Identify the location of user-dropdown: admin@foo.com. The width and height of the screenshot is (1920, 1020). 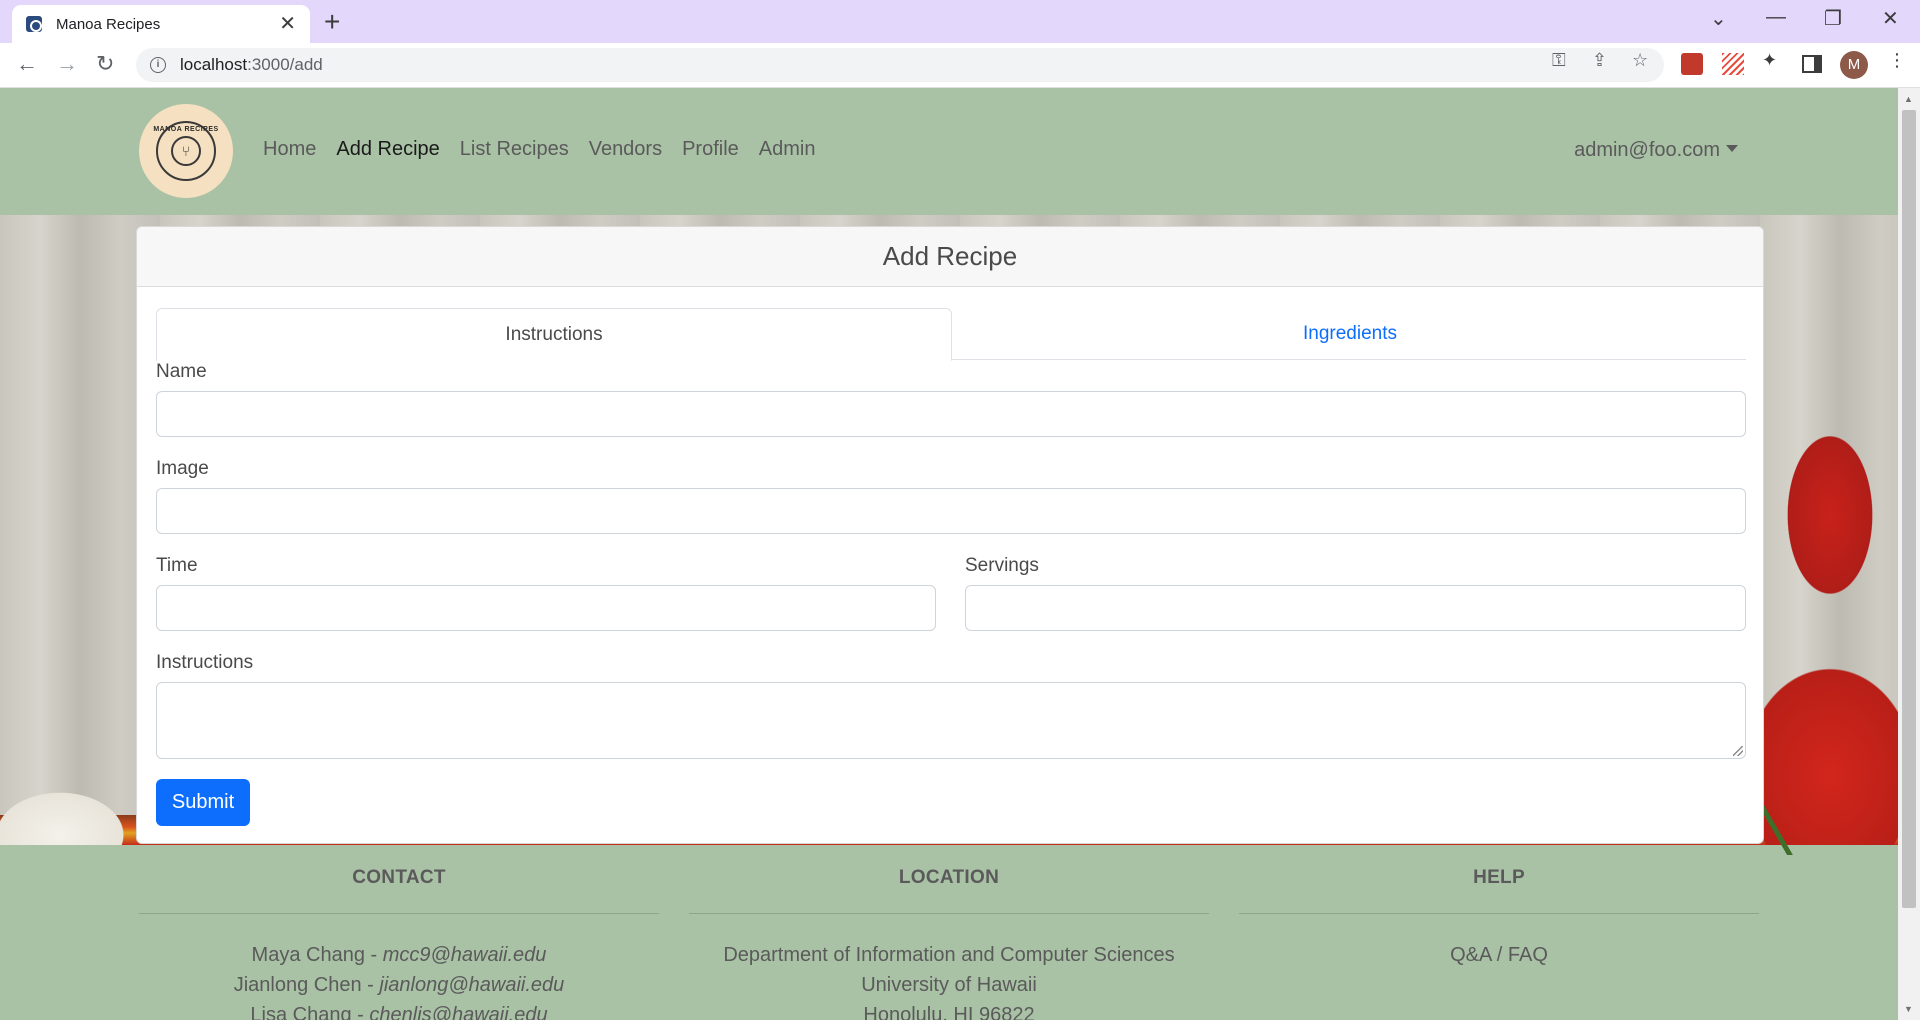
(1656, 150).